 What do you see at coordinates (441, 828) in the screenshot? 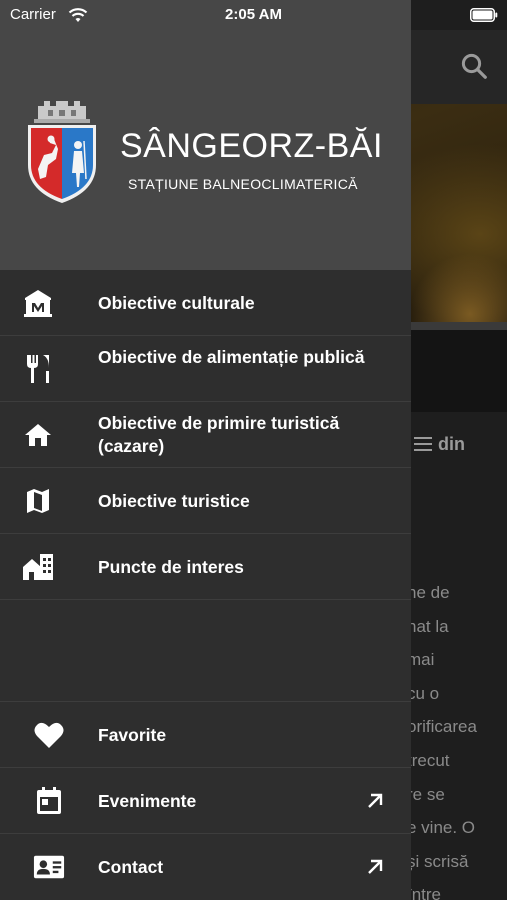
I see `article-line: e vine. O` at bounding box center [441, 828].